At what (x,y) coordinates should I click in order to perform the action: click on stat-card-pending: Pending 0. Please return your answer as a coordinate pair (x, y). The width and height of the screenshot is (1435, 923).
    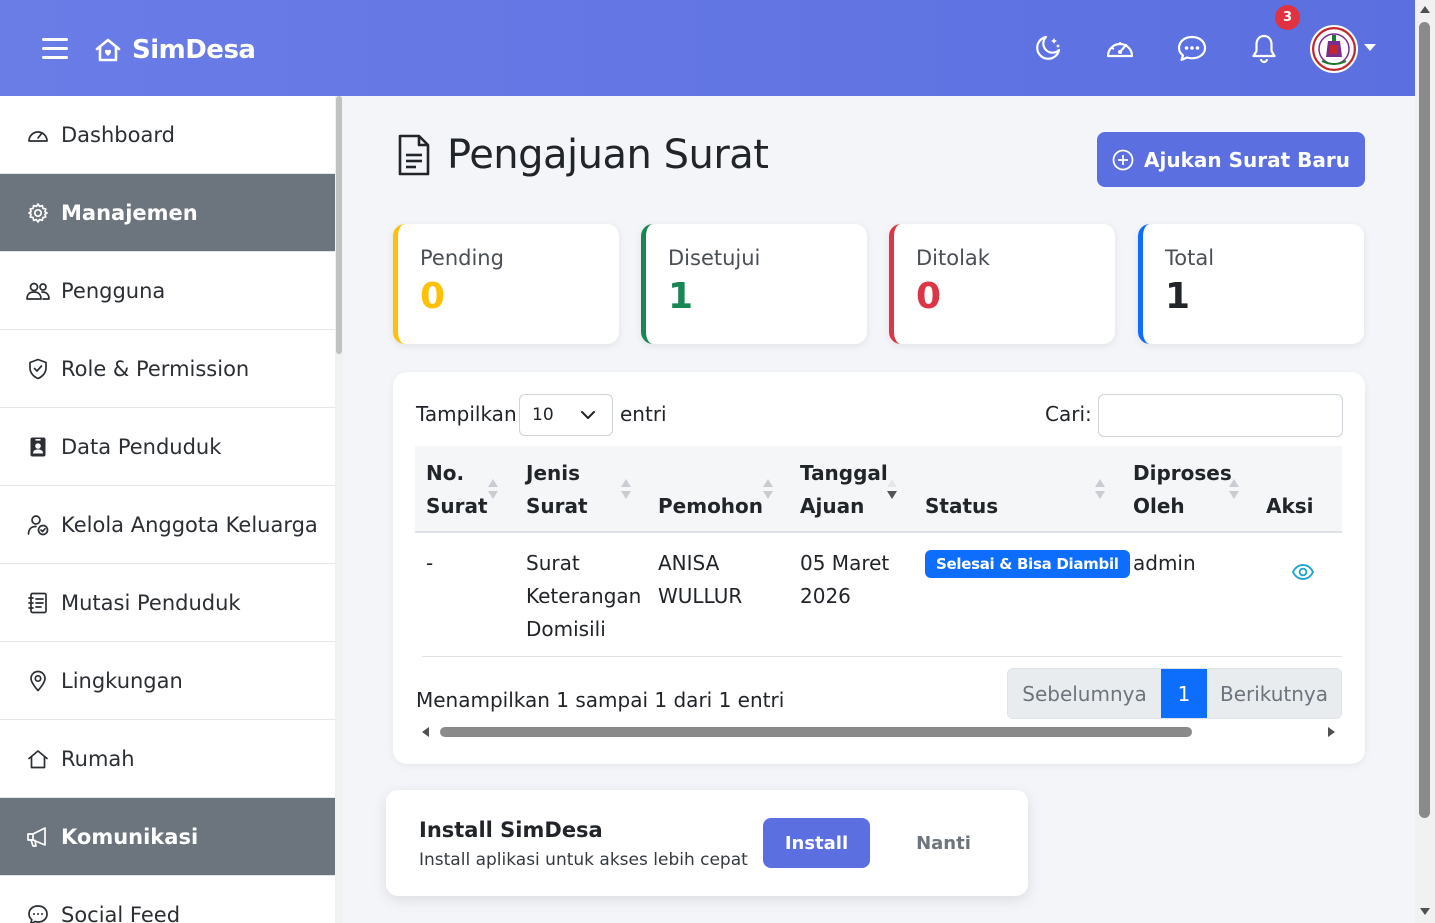
    Looking at the image, I should click on (506, 284).